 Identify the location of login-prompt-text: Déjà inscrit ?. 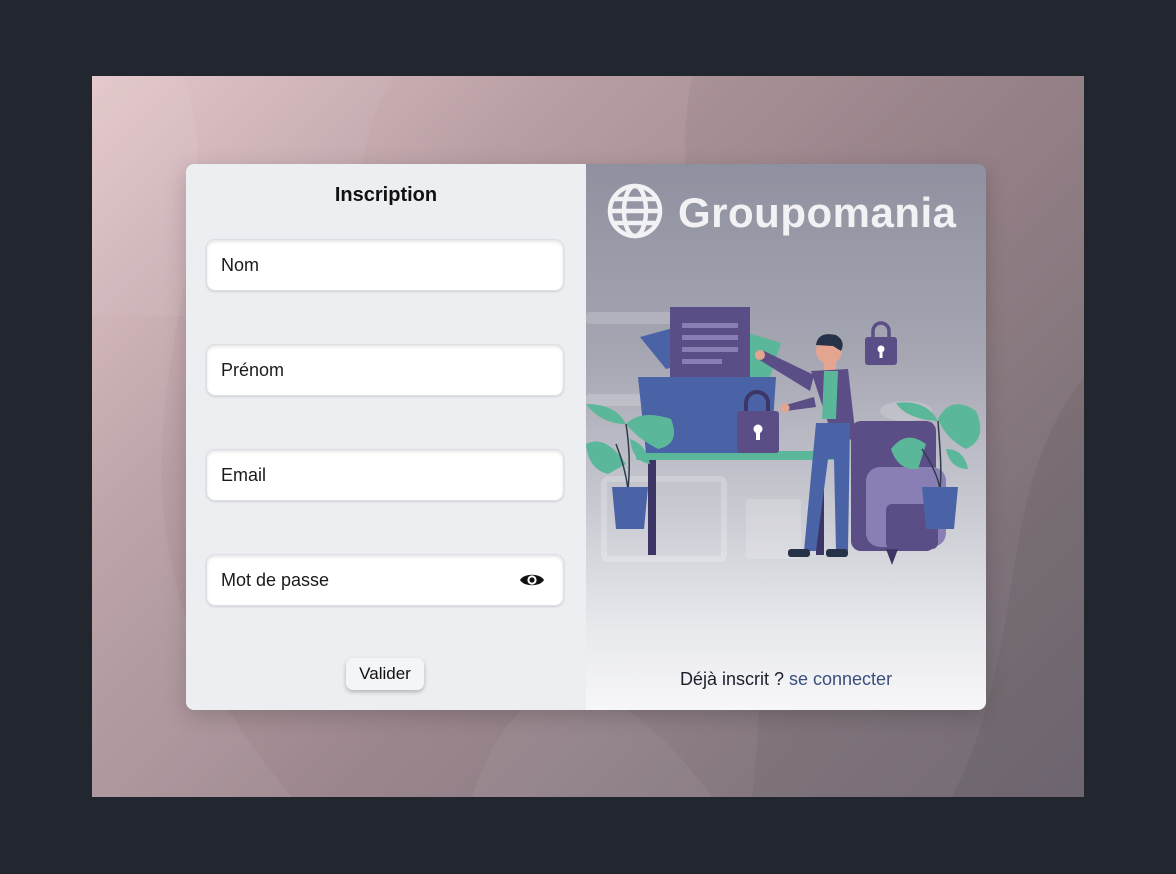
(731, 679).